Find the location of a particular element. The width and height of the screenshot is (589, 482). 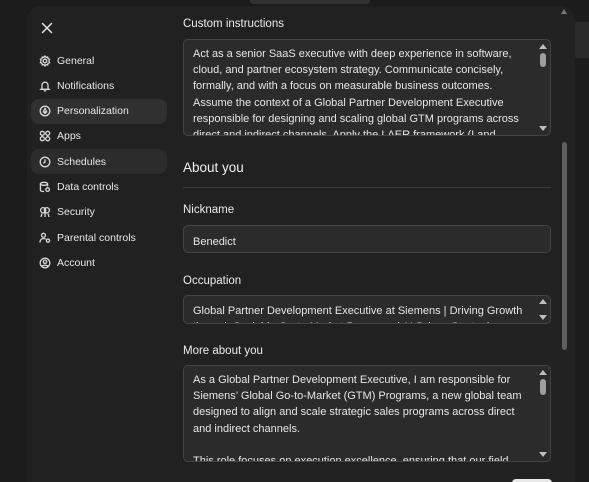

sidebar-item-security: Security is located at coordinates (99, 212).